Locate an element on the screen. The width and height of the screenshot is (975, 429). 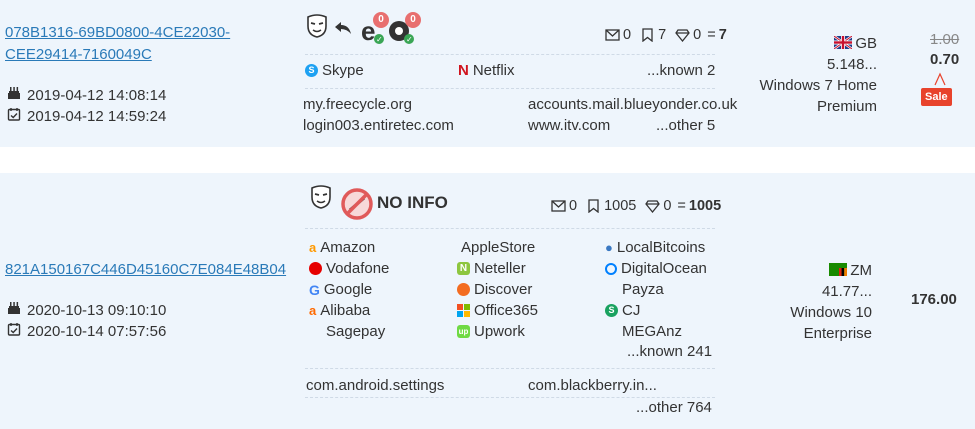
domain-item: com.android.settings is located at coordinates (375, 385).